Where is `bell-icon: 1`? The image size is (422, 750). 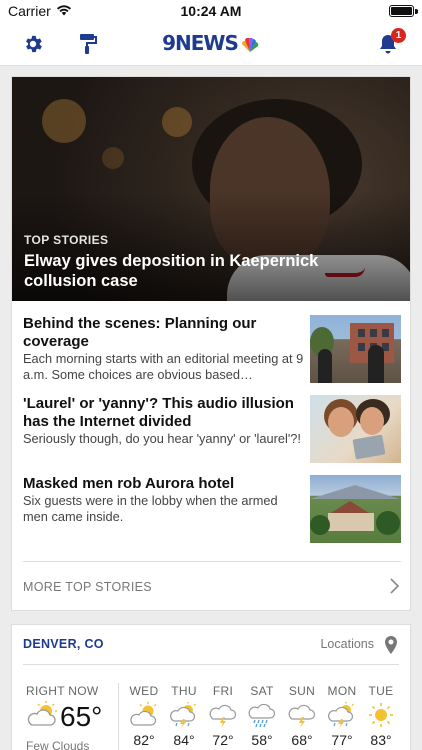
bell-icon: 1 is located at coordinates (390, 43).